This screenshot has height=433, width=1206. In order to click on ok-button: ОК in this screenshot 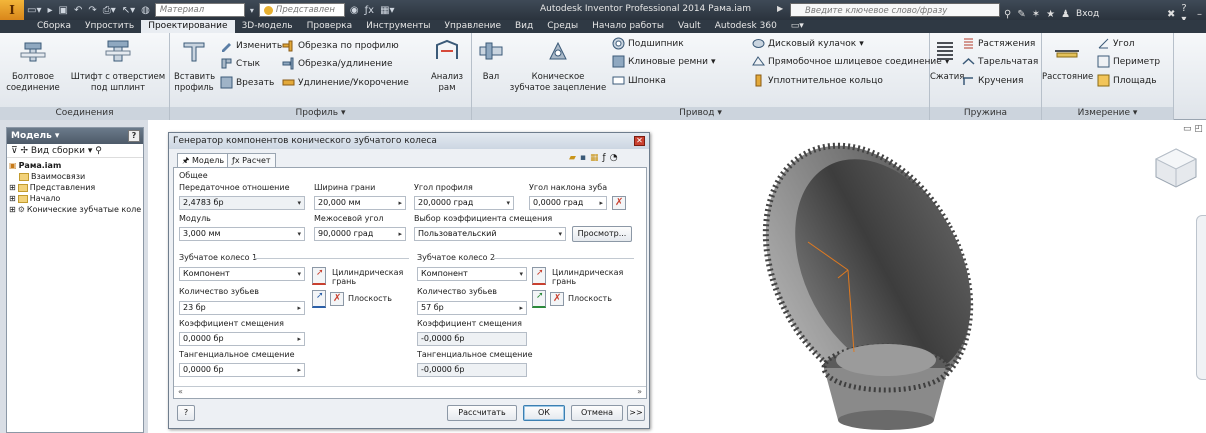, I will do `click(544, 413)`.